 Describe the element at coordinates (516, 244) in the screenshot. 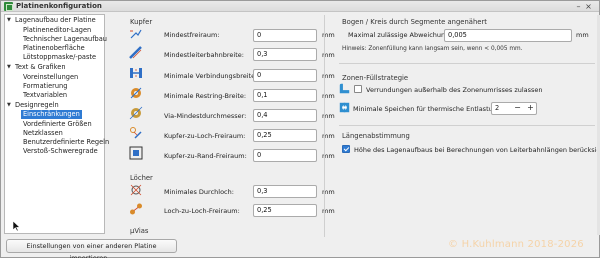

I see `copyright-watermark: © H.Kuhlmann 2018-2026` at that location.